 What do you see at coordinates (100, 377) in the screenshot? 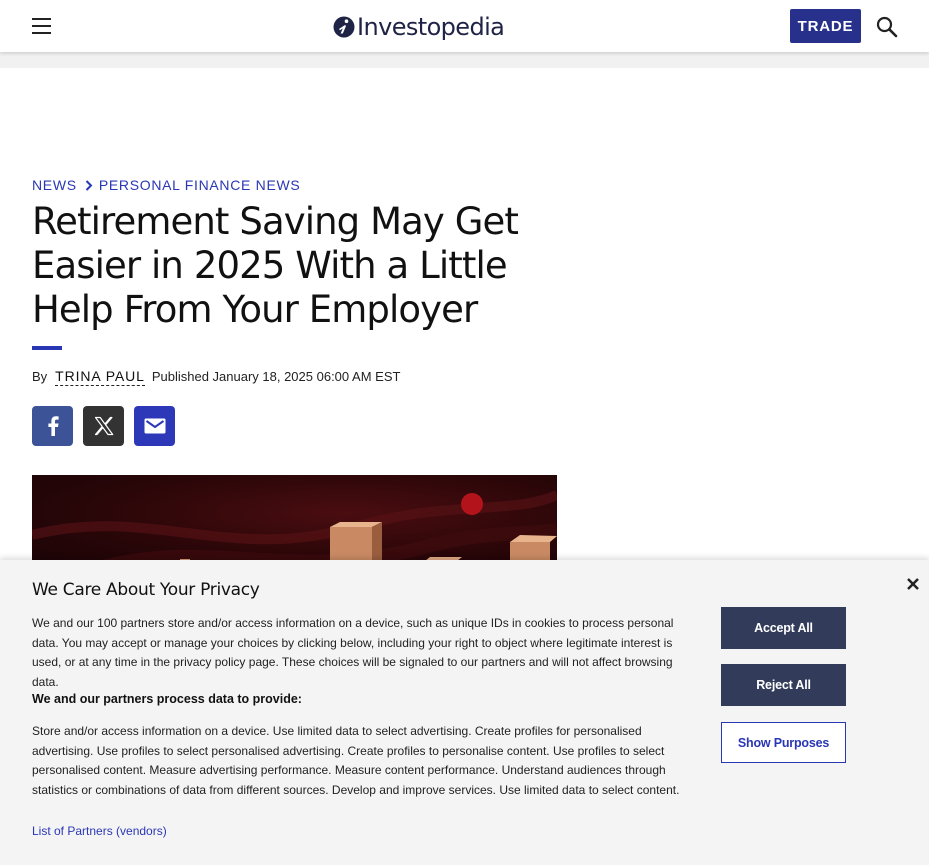
I see `author-link: TRINA PAUL` at bounding box center [100, 377].